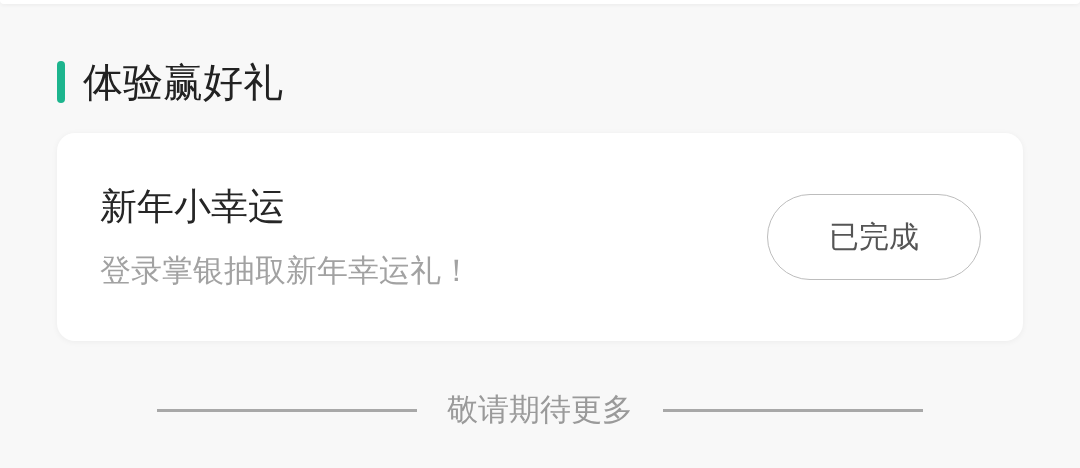 The height and width of the screenshot is (468, 1080). I want to click on section-title: 体验赢好礼, so click(183, 82).